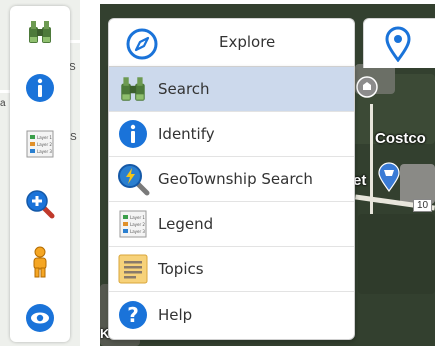 The width and height of the screenshot is (435, 346). Describe the element at coordinates (367, 89) in the screenshot. I see `map-marker-icon` at that location.